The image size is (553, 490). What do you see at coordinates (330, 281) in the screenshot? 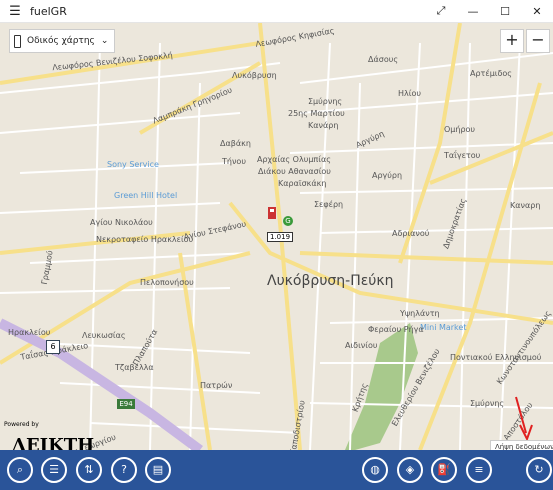
I see `area-label-main: Λυκόβρυση-Πεύκη` at bounding box center [330, 281].